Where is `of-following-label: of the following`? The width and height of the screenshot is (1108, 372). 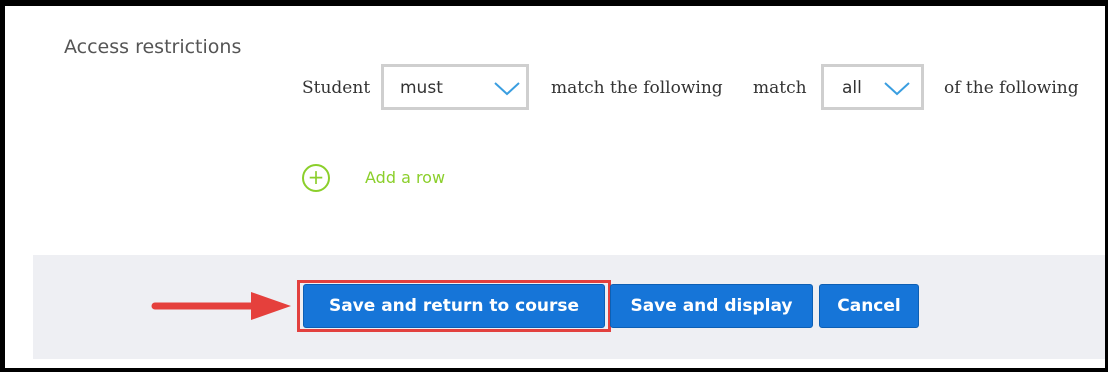 of-following-label: of the following is located at coordinates (1011, 88).